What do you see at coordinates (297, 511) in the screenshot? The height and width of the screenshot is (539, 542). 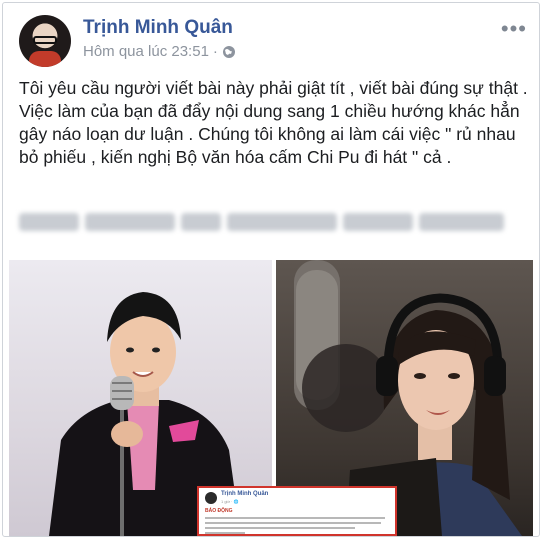 I see `embedded-post-screenshot: Trịnh Minh Quân 1 giờ · 🌐 BÁO ĐỘNG` at bounding box center [297, 511].